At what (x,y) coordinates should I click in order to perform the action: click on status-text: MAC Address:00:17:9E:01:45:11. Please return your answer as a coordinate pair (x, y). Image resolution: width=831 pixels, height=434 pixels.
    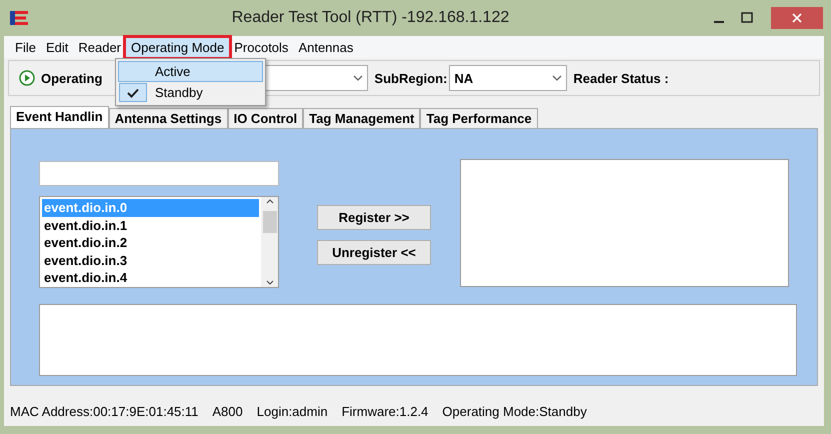
    Looking at the image, I should click on (104, 411).